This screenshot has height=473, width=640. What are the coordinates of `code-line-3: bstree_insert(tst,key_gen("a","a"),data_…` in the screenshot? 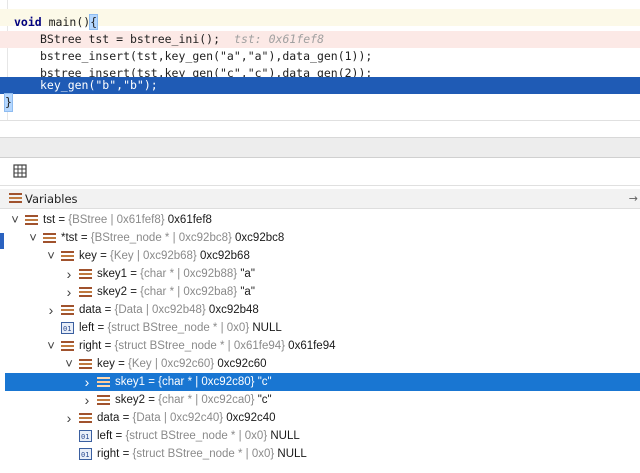 It's located at (320, 56).